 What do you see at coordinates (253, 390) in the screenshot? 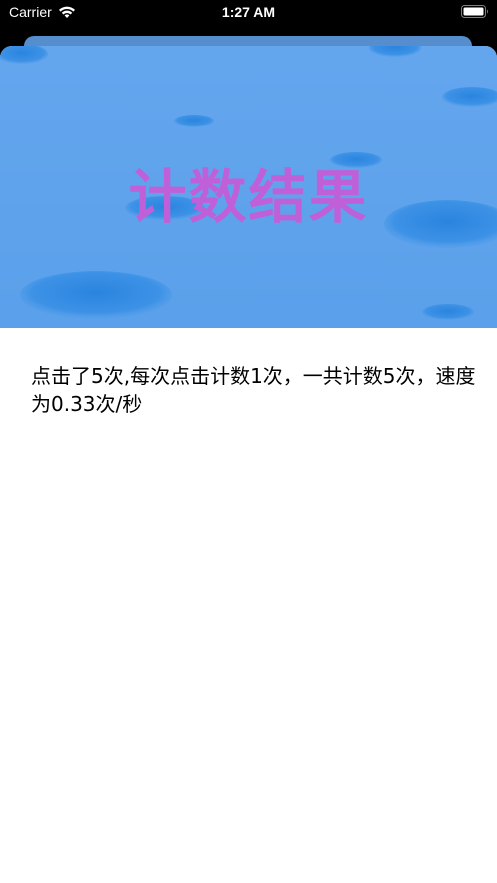
I see `result-summary-text: 点击了5次,每次点击计数1次，一共计数5次，速度为0.33次/秒` at bounding box center [253, 390].